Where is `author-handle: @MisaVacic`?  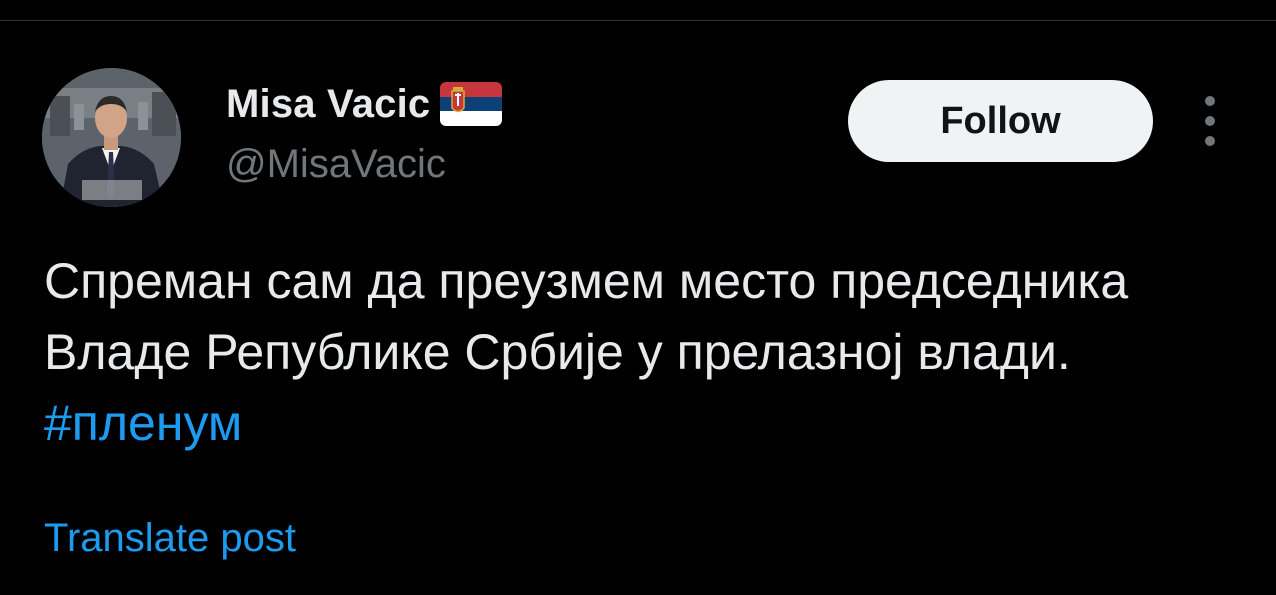 author-handle: @MisaVacic is located at coordinates (364, 164).